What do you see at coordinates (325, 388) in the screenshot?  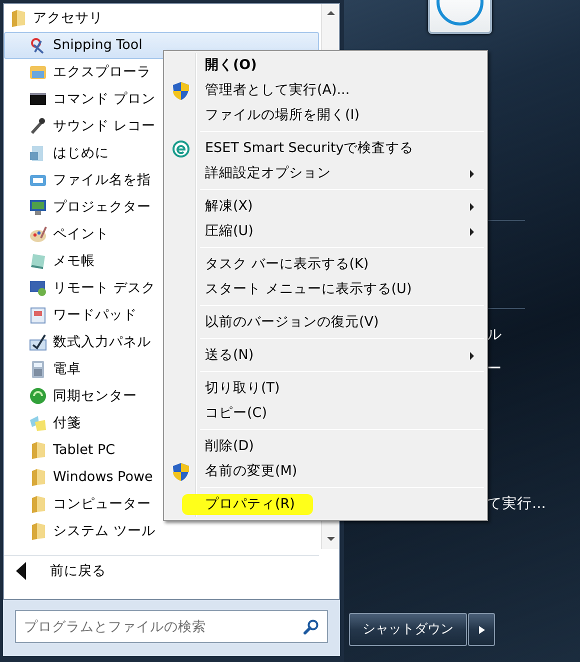 I see `menu-item: 切り取り(T)` at bounding box center [325, 388].